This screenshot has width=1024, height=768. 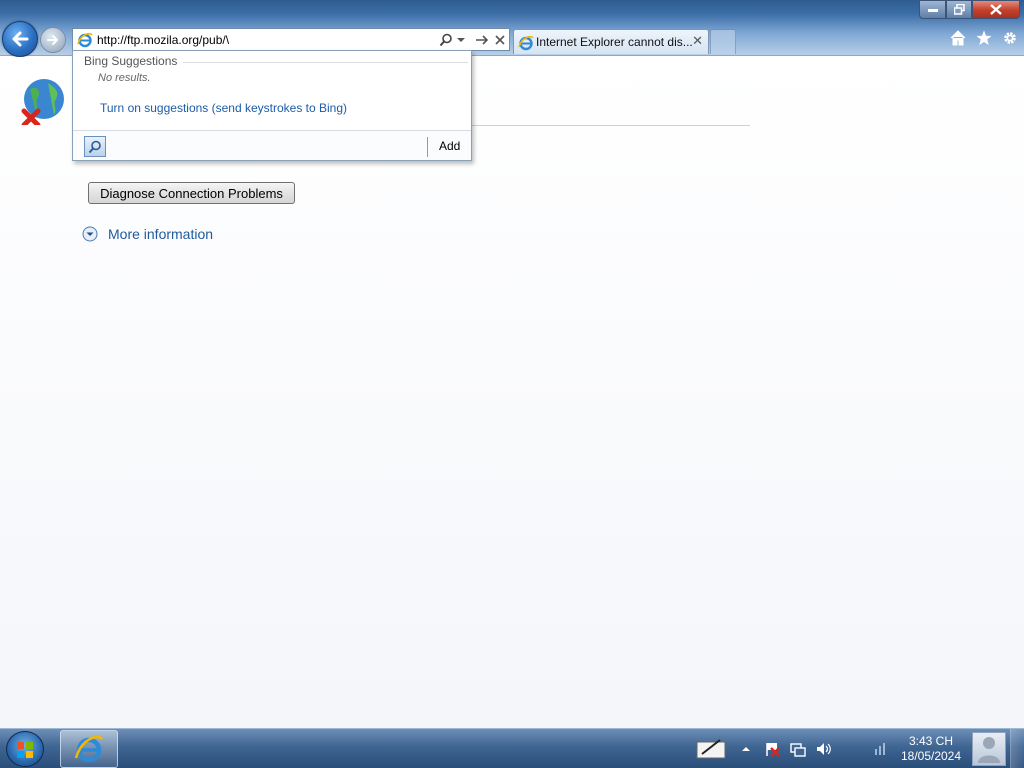 What do you see at coordinates (163, 40) in the screenshot?
I see `url-text: http://ftp.mozila.org/pub/\` at bounding box center [163, 40].